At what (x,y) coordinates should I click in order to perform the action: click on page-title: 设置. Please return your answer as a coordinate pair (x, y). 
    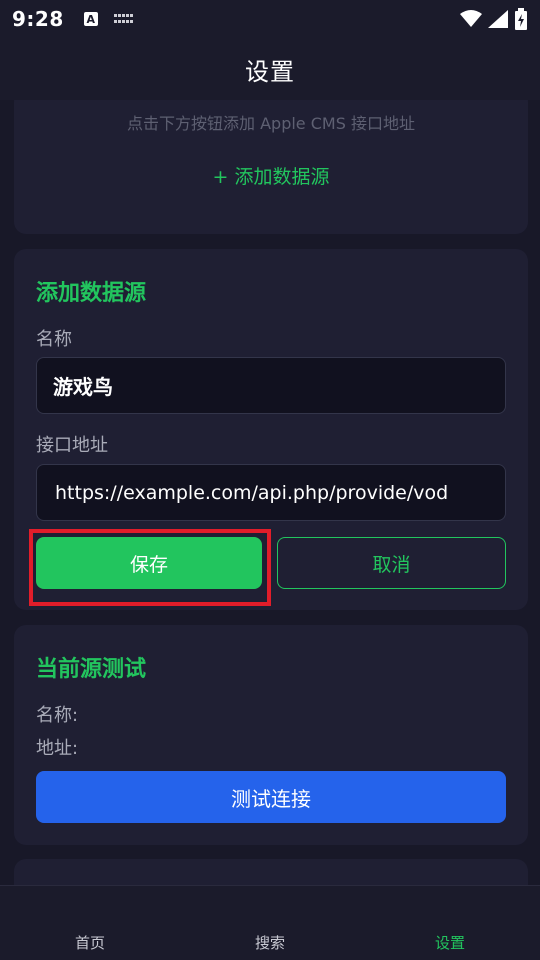
    Looking at the image, I should click on (270, 71).